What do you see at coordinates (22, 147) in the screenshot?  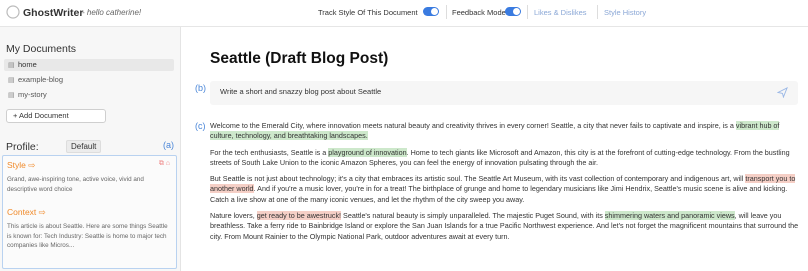 I see `profile-label: Profile:` at bounding box center [22, 147].